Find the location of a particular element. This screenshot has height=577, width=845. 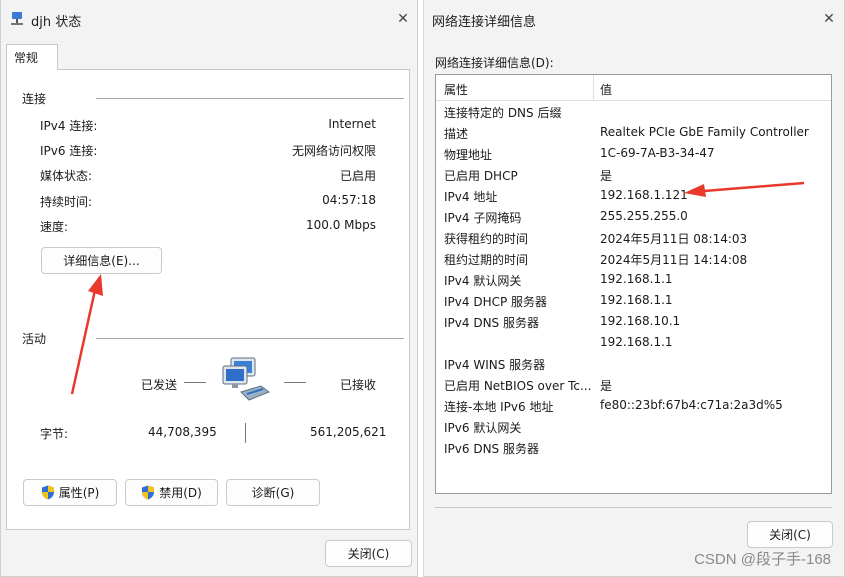

list-item-property: 已启用 DHCP is located at coordinates (481, 176).